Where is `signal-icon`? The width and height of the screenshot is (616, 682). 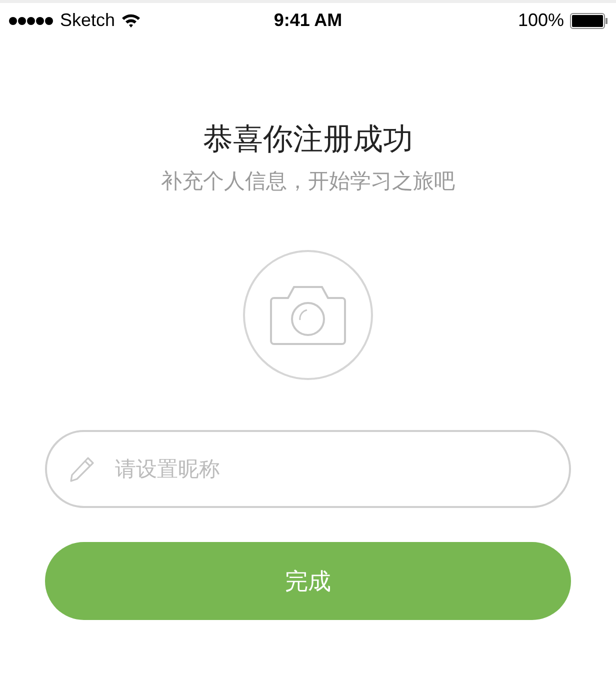
signal-icon is located at coordinates (31, 21).